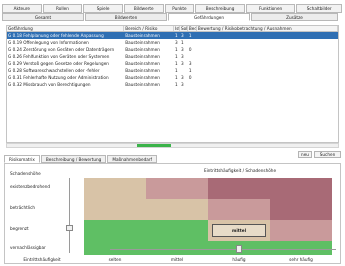  Describe the element at coordinates (154, 145) in the screenshot. I see `scrollbar-thumb` at that location.